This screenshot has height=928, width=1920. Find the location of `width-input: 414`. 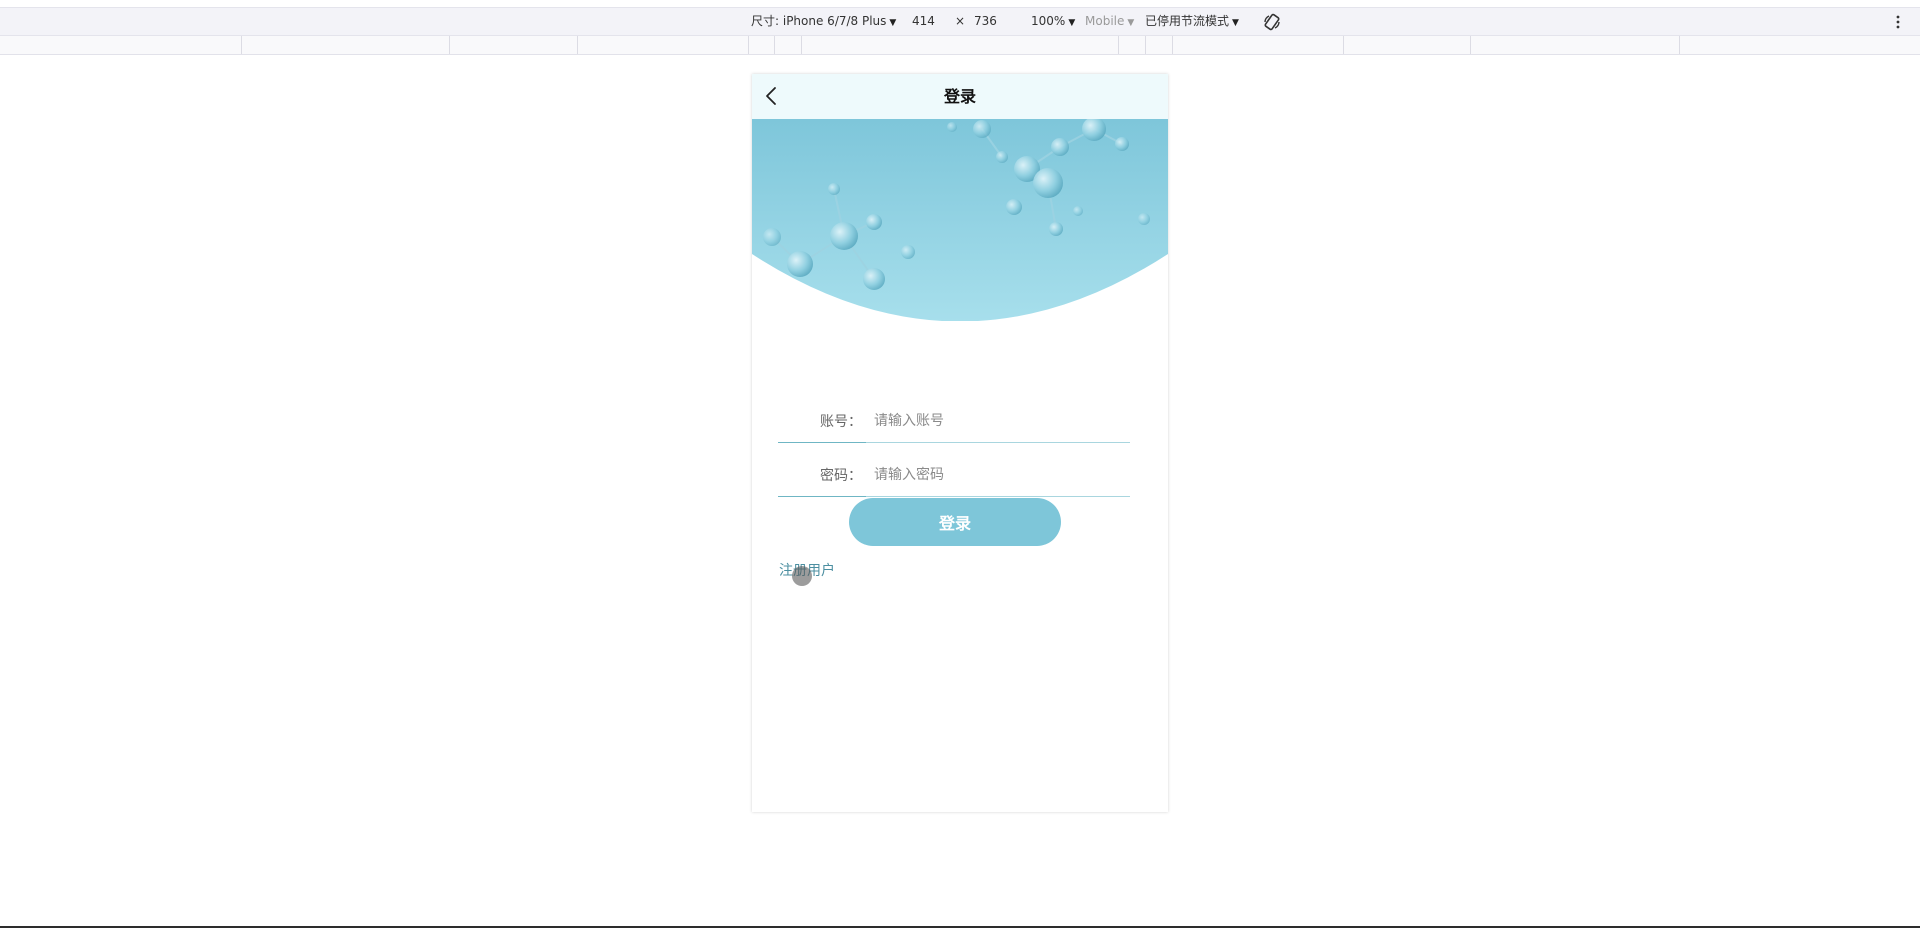

width-input: 414 is located at coordinates (923, 21).